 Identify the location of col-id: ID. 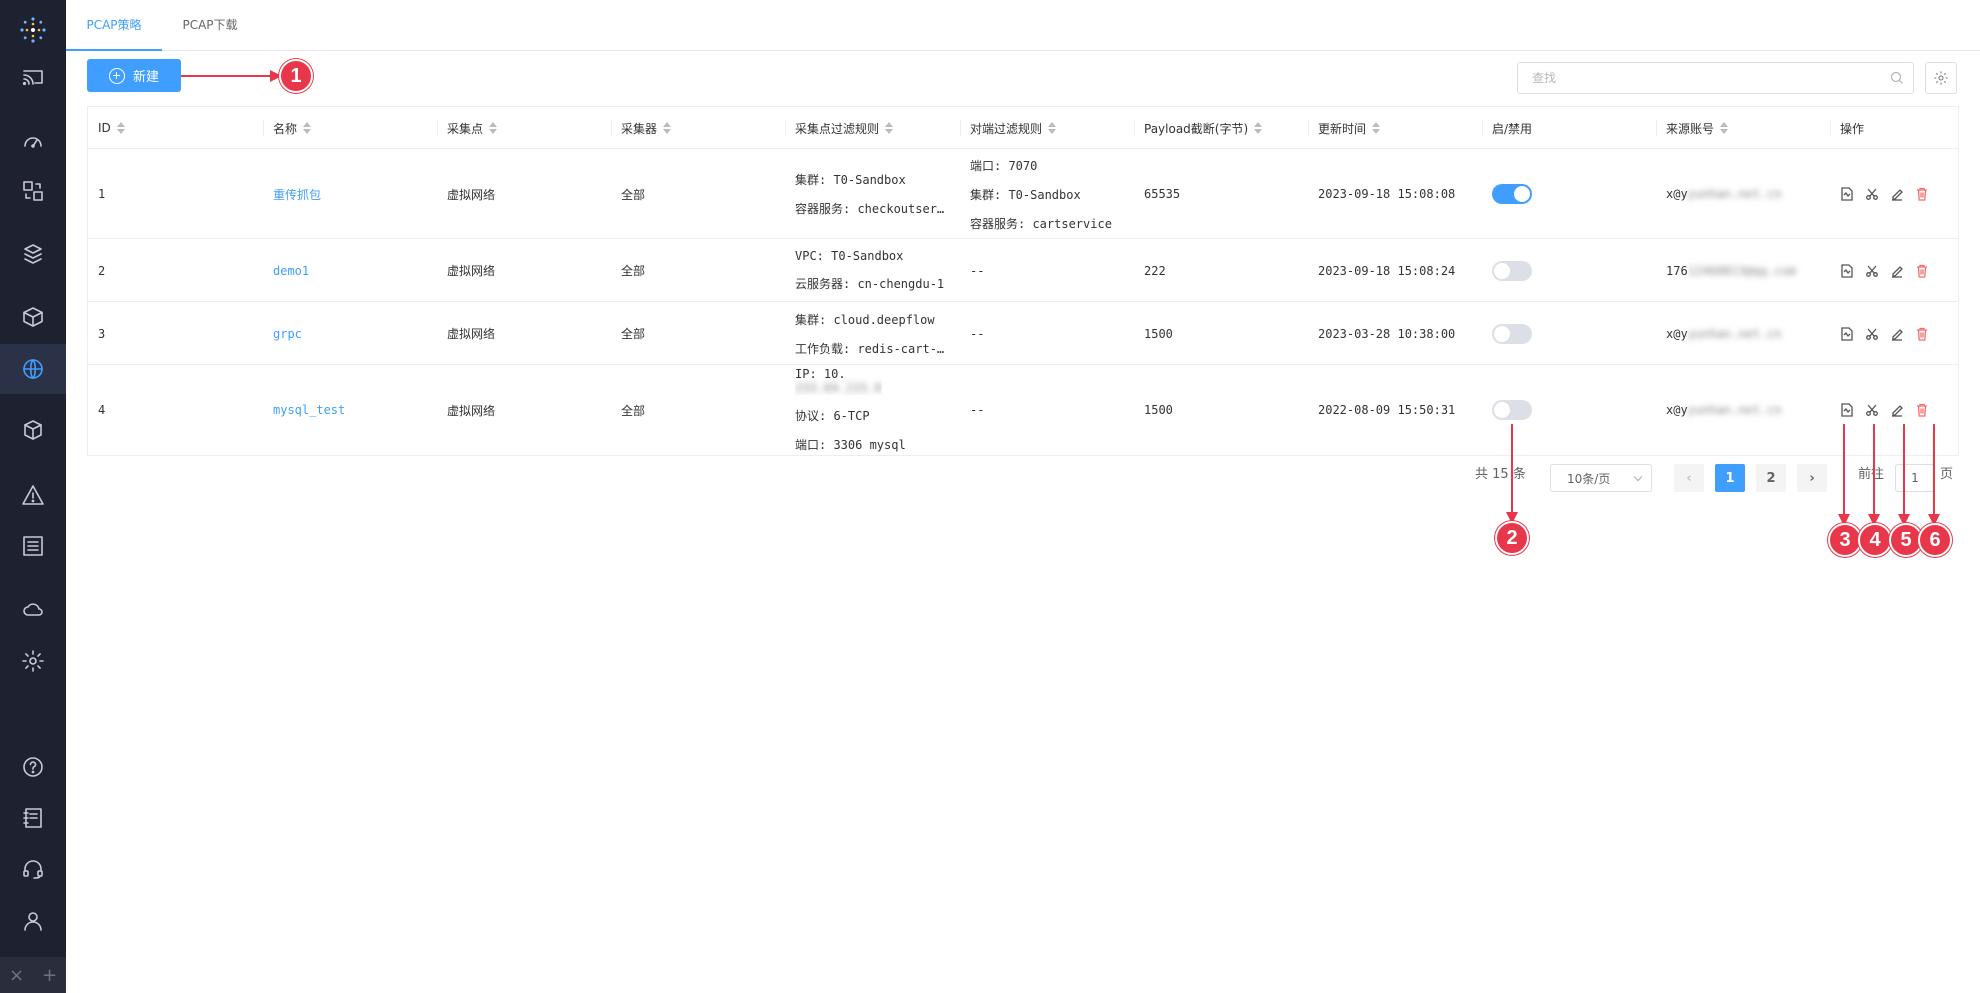
(111, 128).